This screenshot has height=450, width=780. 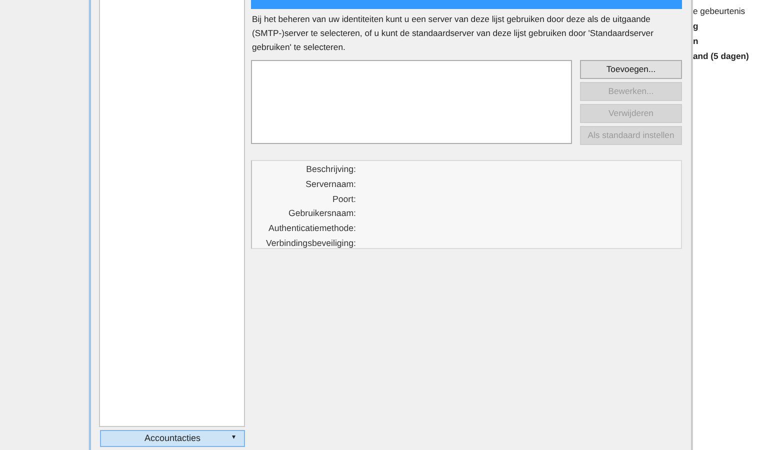 I want to click on event-text: n, so click(x=696, y=41).